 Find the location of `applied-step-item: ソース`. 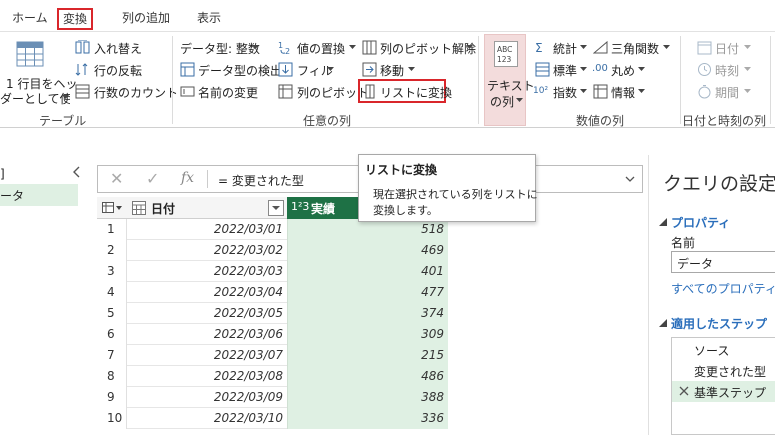

applied-step-item: ソース is located at coordinates (723, 349).